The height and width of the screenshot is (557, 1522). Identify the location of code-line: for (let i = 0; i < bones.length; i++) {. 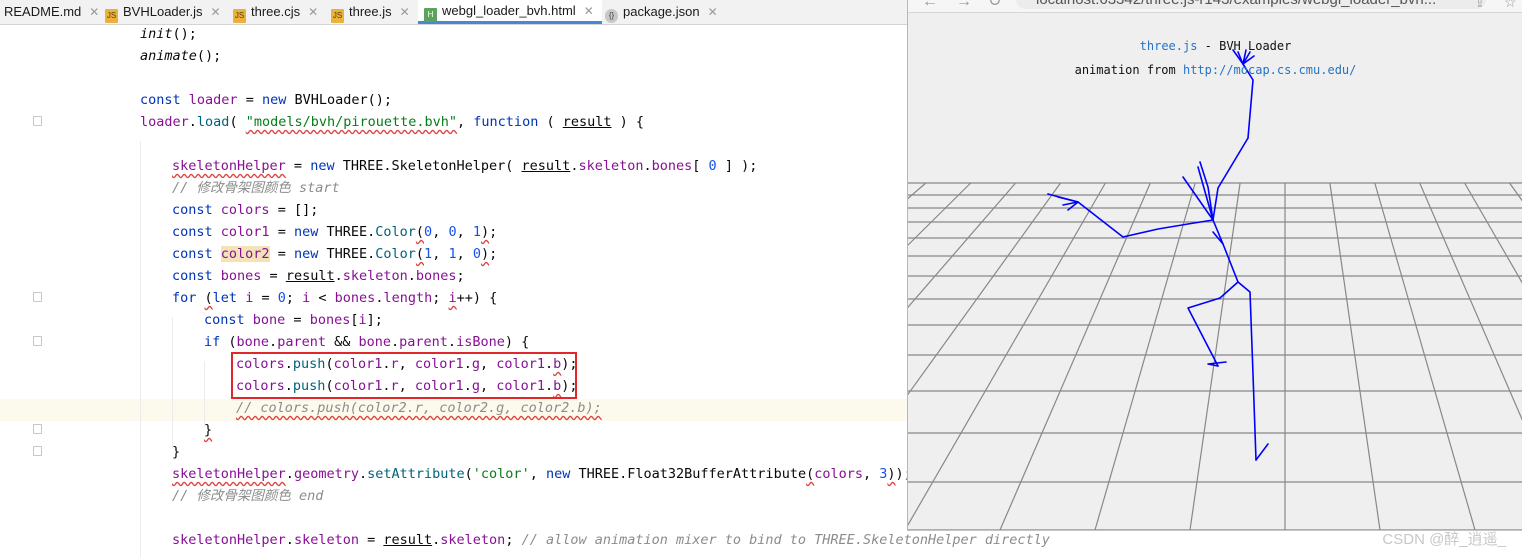
(335, 298).